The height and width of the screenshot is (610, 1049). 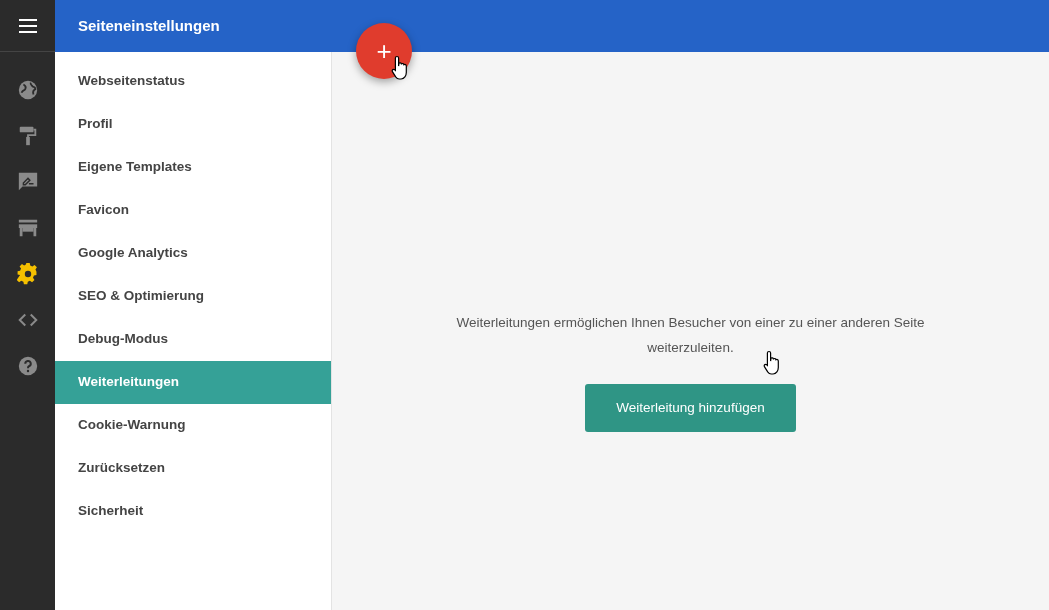 I want to click on info-message: Weiterleitungen ermöglichen Ihnen Besucher von einer zu einer anderen Seite weiterzuleiten., so click(x=690, y=335).